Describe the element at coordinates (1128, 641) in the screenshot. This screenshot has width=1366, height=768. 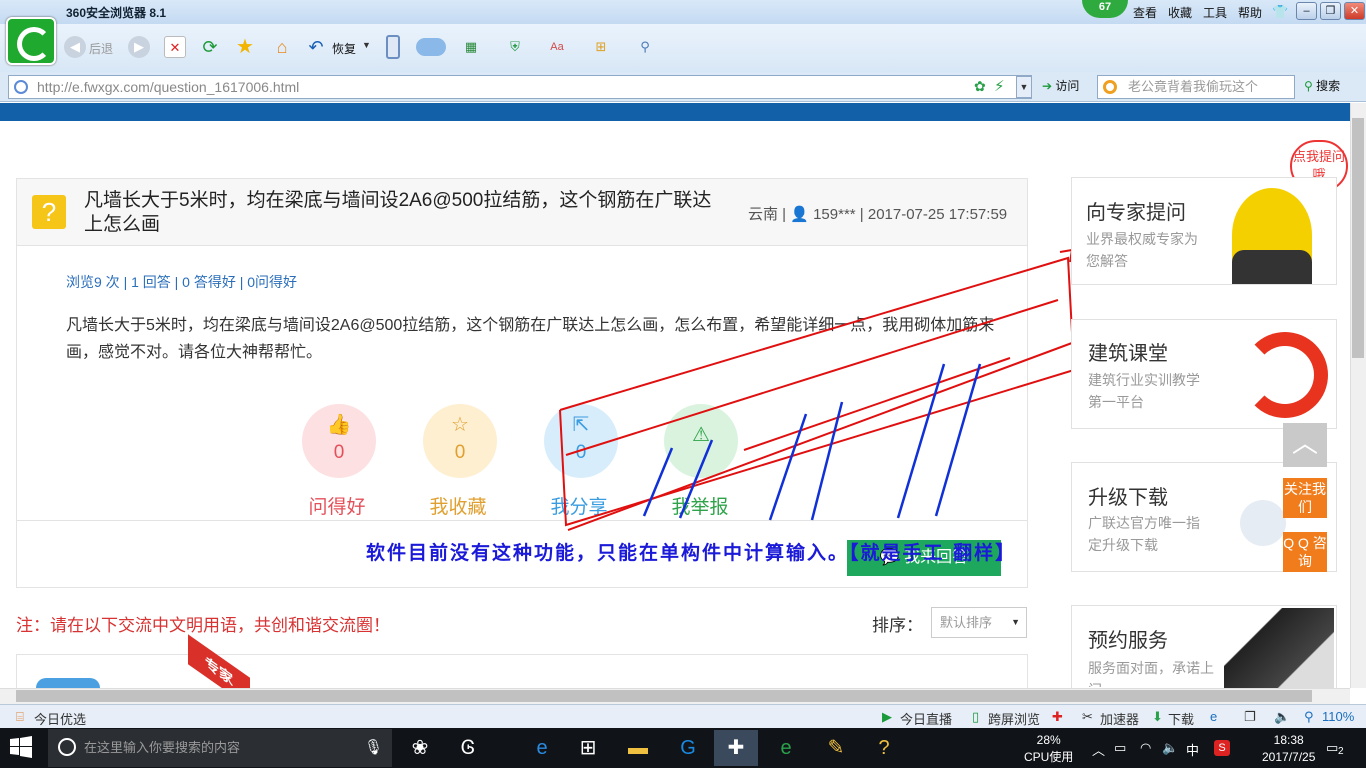
I see `sidebar-card-title: 预约服务` at that location.